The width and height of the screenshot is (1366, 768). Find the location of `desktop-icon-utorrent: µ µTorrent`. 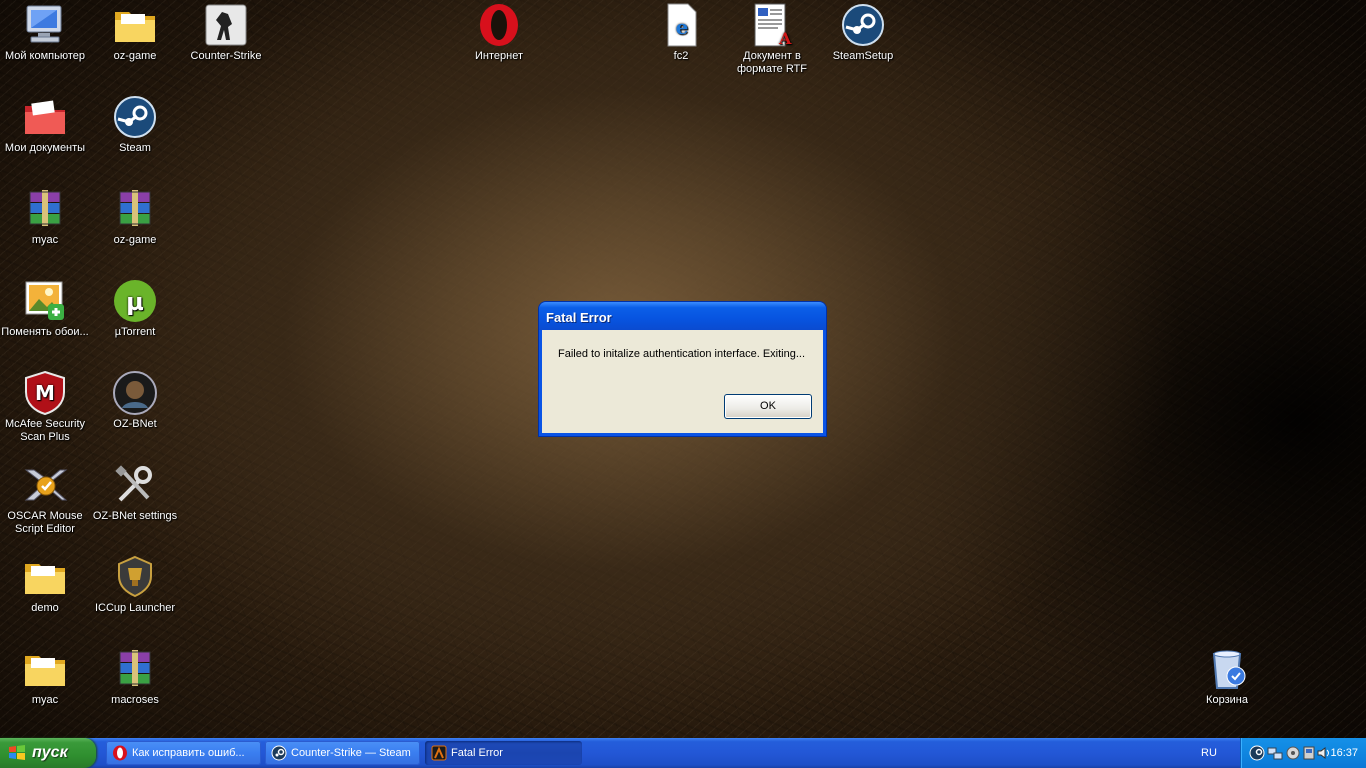

desktop-icon-utorrent: µ µTorrent is located at coordinates (135, 308).